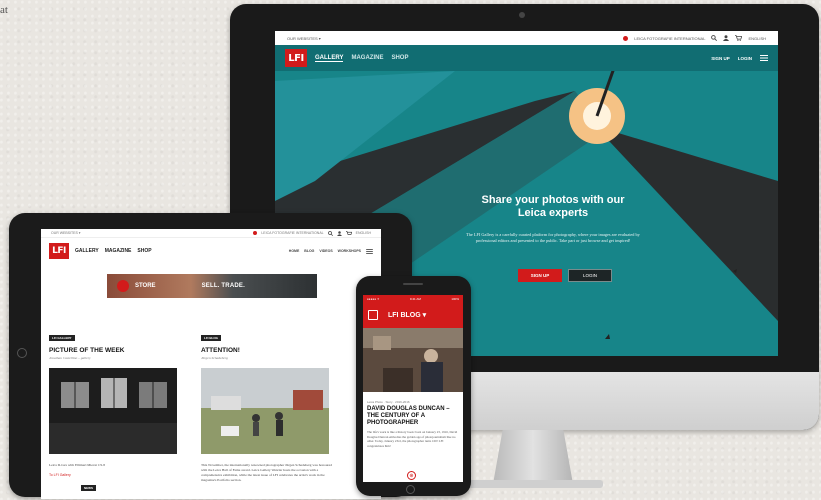  I want to click on load-more-icon: ⊕, so click(411, 475).